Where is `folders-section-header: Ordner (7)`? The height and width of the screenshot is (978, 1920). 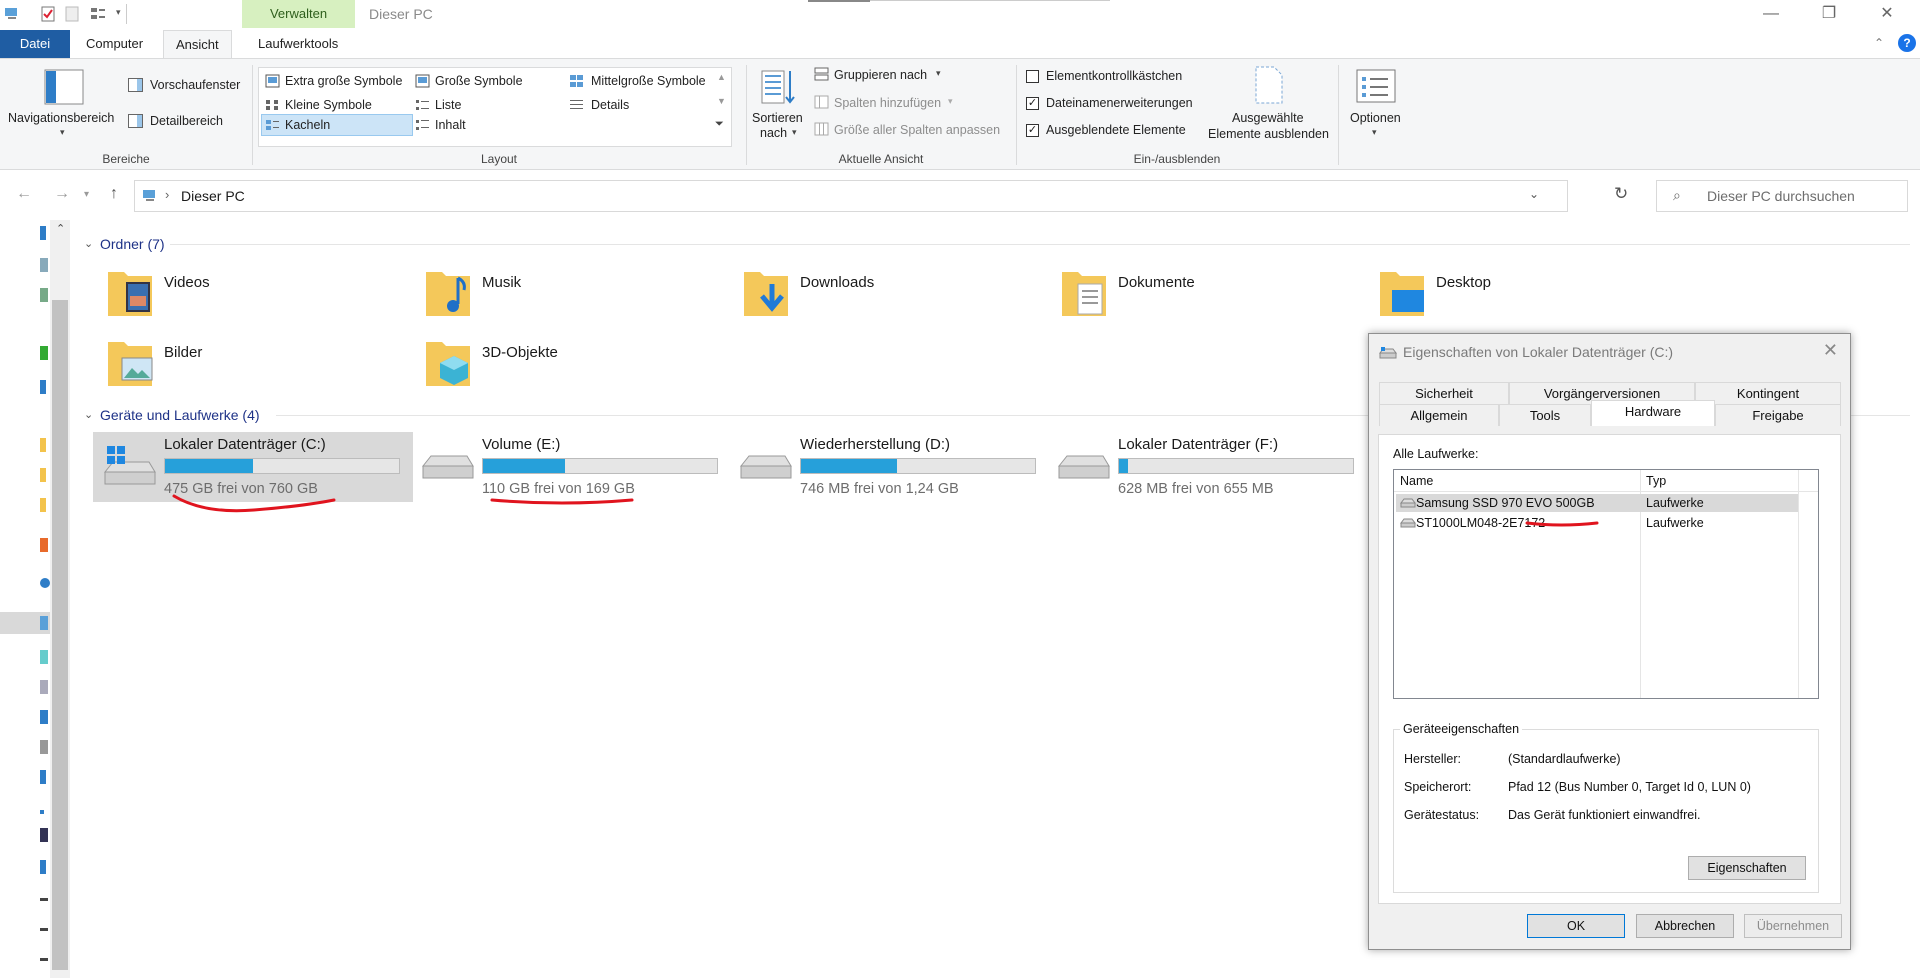 folders-section-header: Ordner (7) is located at coordinates (132, 244).